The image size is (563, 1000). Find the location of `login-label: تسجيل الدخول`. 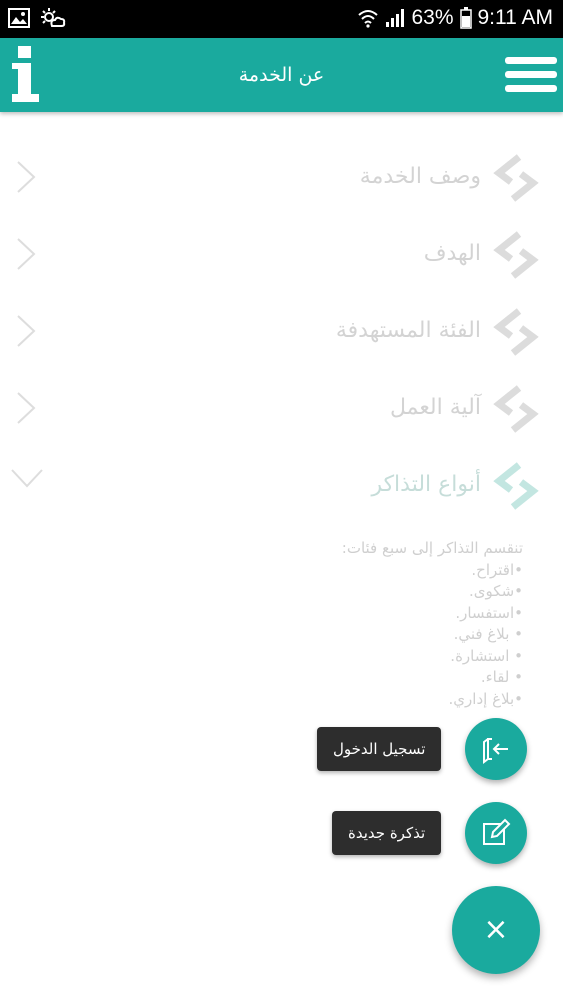

login-label: تسجيل الدخول is located at coordinates (379, 749).